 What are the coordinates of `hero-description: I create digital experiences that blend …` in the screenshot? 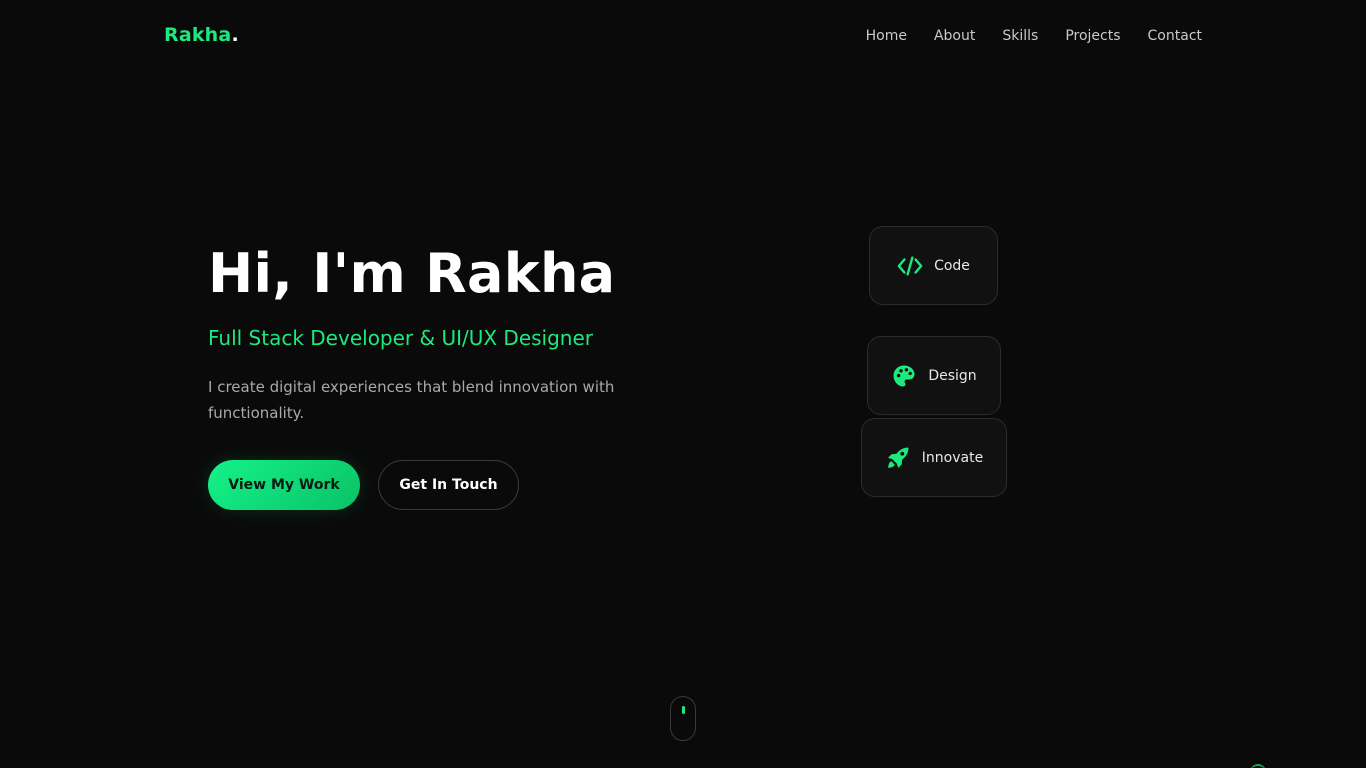 It's located at (411, 400).